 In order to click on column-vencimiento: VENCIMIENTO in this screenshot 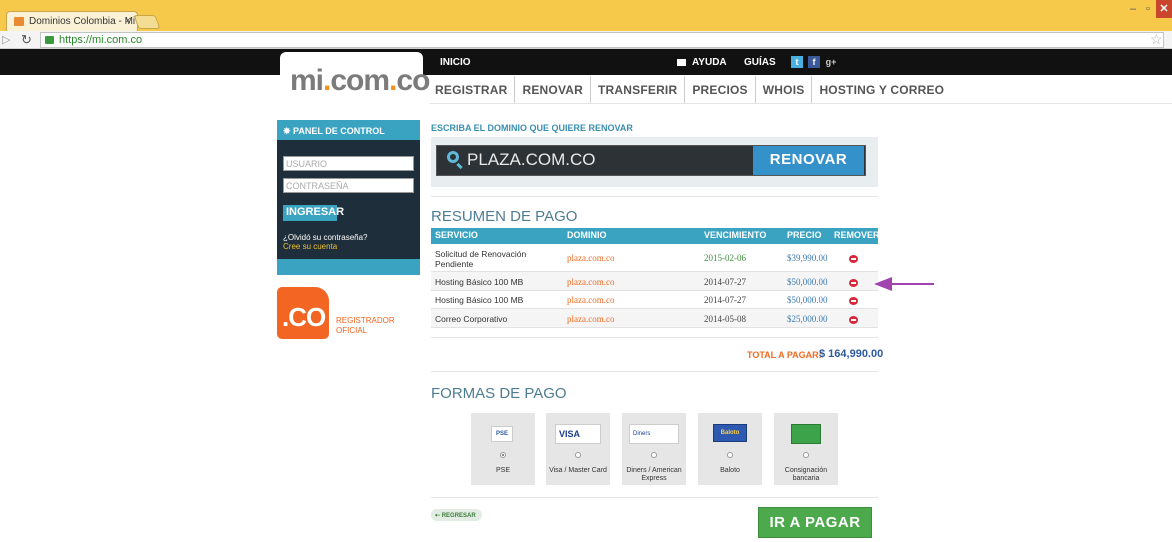, I will do `click(735, 235)`.